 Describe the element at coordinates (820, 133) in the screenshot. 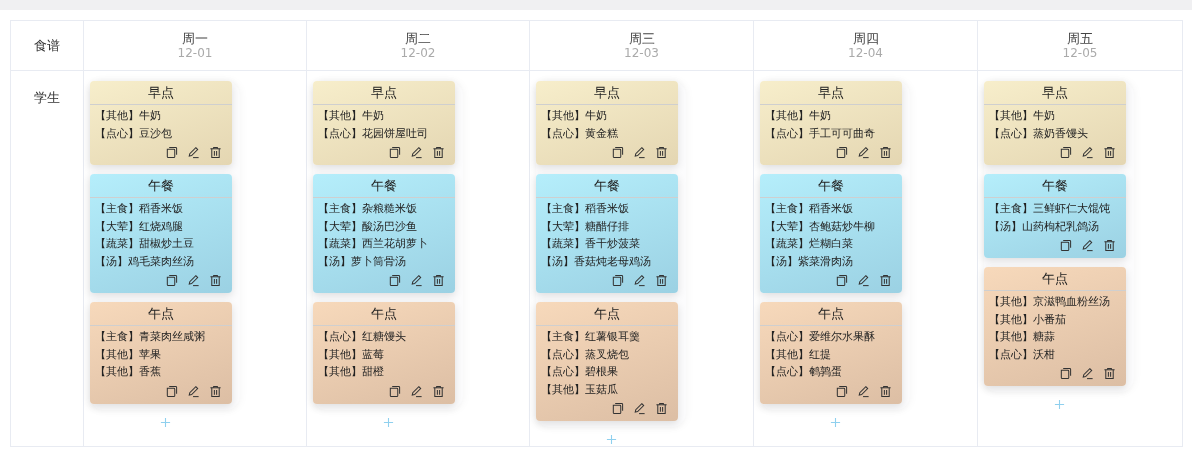

I see `dish-item: 【点心】手工可可曲奇` at that location.